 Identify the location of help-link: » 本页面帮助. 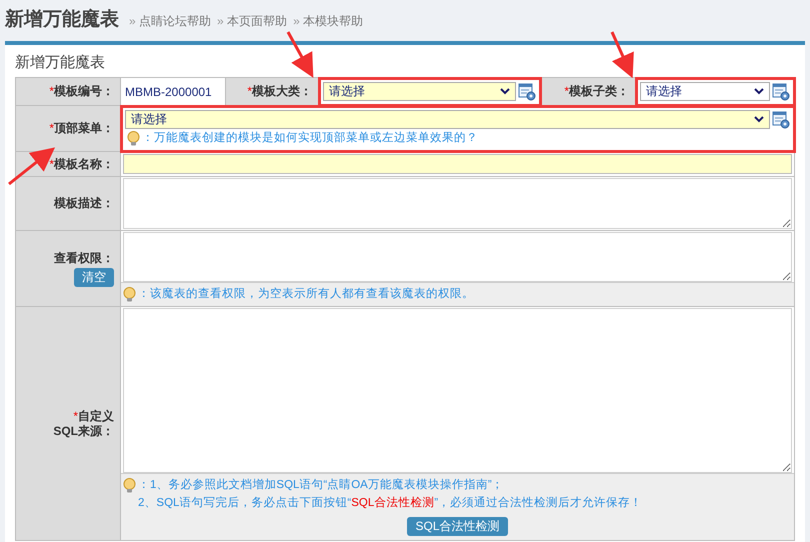
(252, 21).